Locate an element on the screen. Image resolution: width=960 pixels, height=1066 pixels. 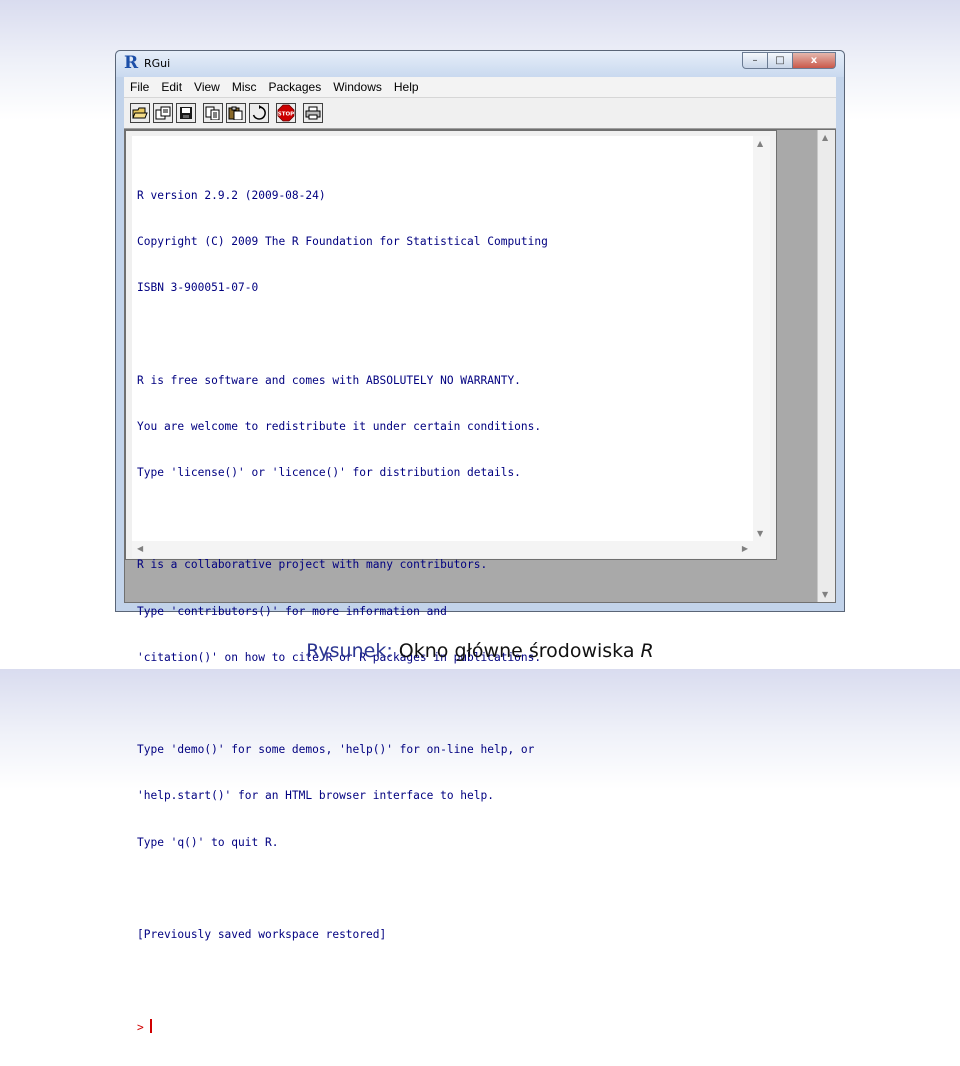
stop-button: STOP is located at coordinates (286, 113).